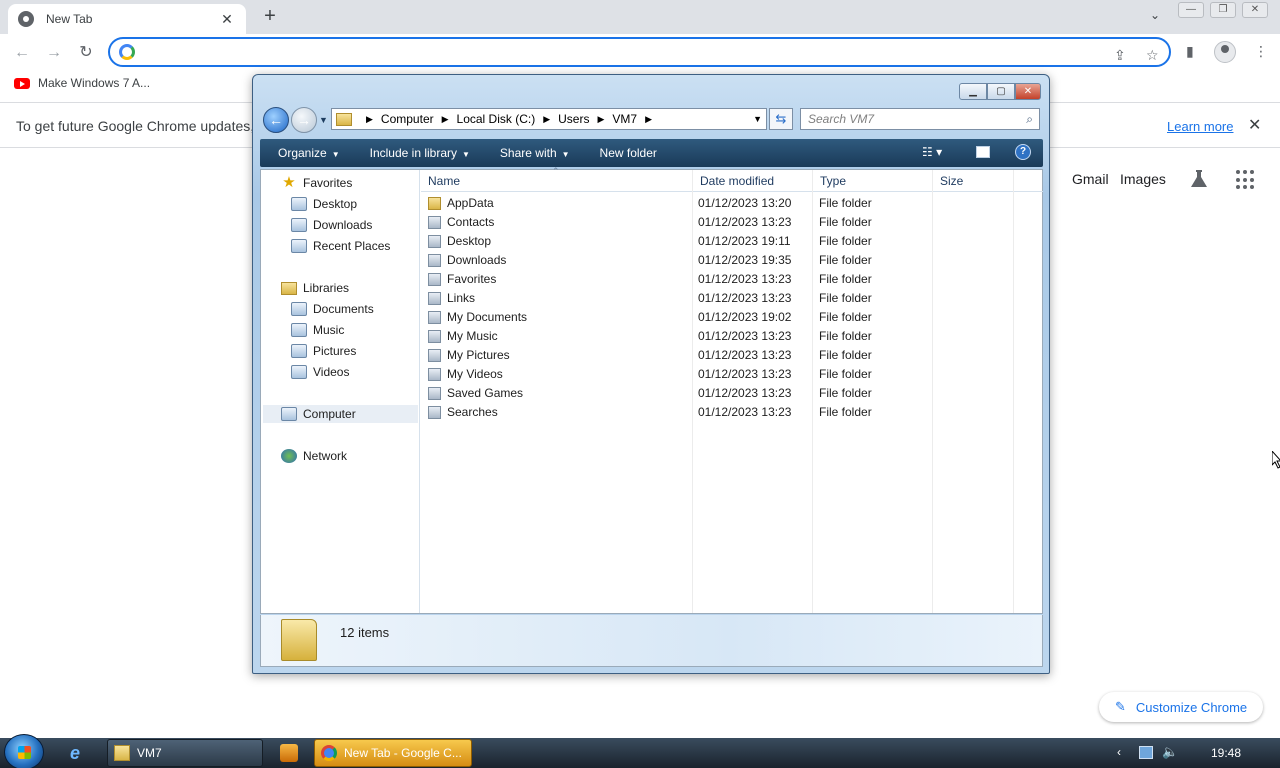  Describe the element at coordinates (717, 317) in the screenshot. I see `file-row: My Documents 01/12/2023 19:02 File folder` at that location.